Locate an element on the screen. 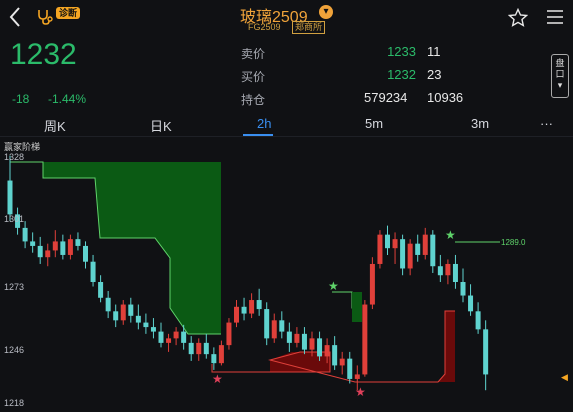  bid-volume: 23 is located at coordinates (434, 74).